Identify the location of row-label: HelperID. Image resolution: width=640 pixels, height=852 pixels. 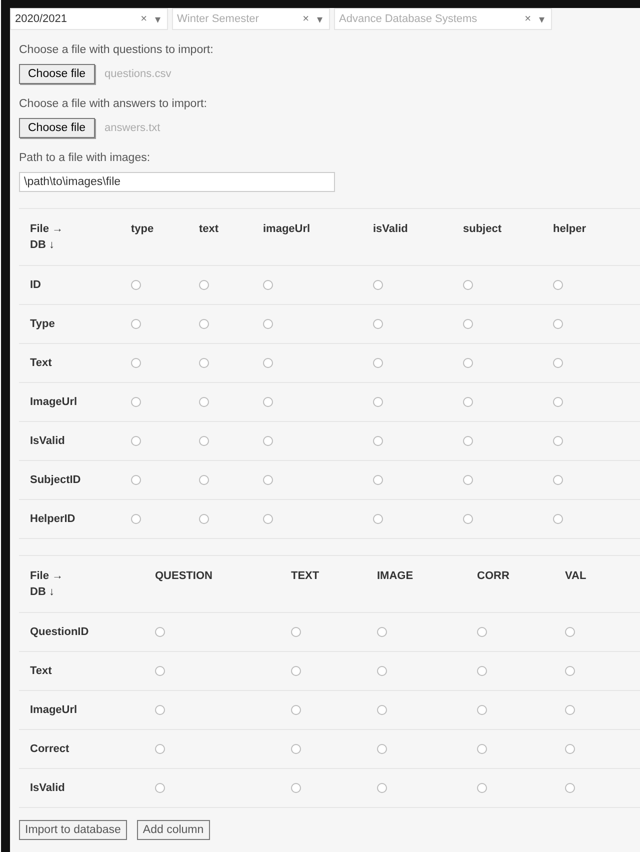
(52, 519).